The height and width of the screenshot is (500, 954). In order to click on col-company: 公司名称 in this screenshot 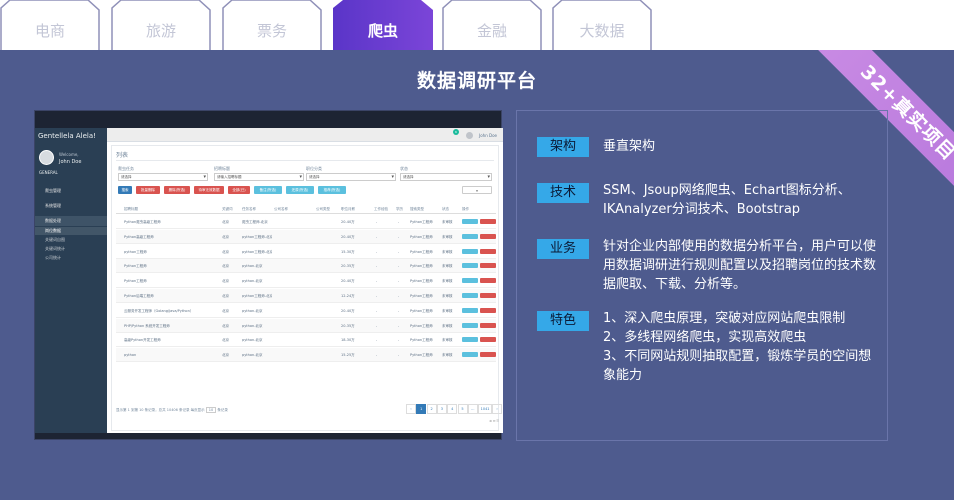, I will do `click(281, 209)`.